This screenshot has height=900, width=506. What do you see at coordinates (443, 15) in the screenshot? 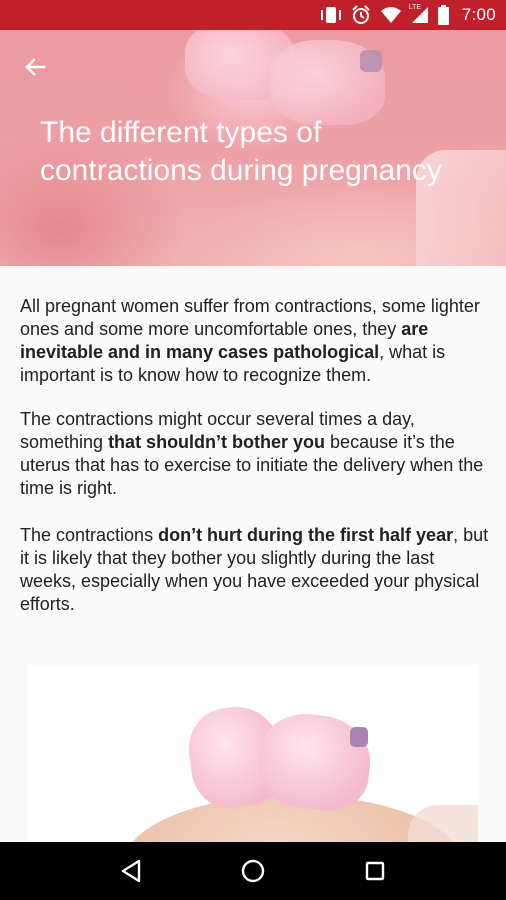
I see `battery-icon` at bounding box center [443, 15].